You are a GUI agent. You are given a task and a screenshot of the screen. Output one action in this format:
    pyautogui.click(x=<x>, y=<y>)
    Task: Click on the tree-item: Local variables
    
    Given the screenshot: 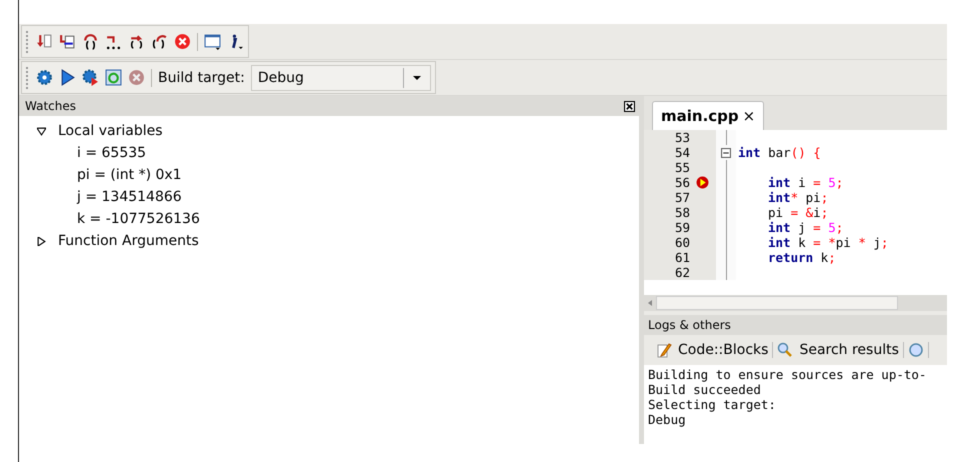 What is the action you would take?
    pyautogui.click(x=110, y=131)
    